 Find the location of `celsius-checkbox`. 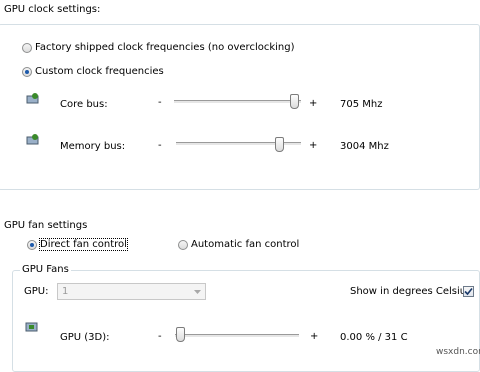

celsius-checkbox is located at coordinates (468, 291).